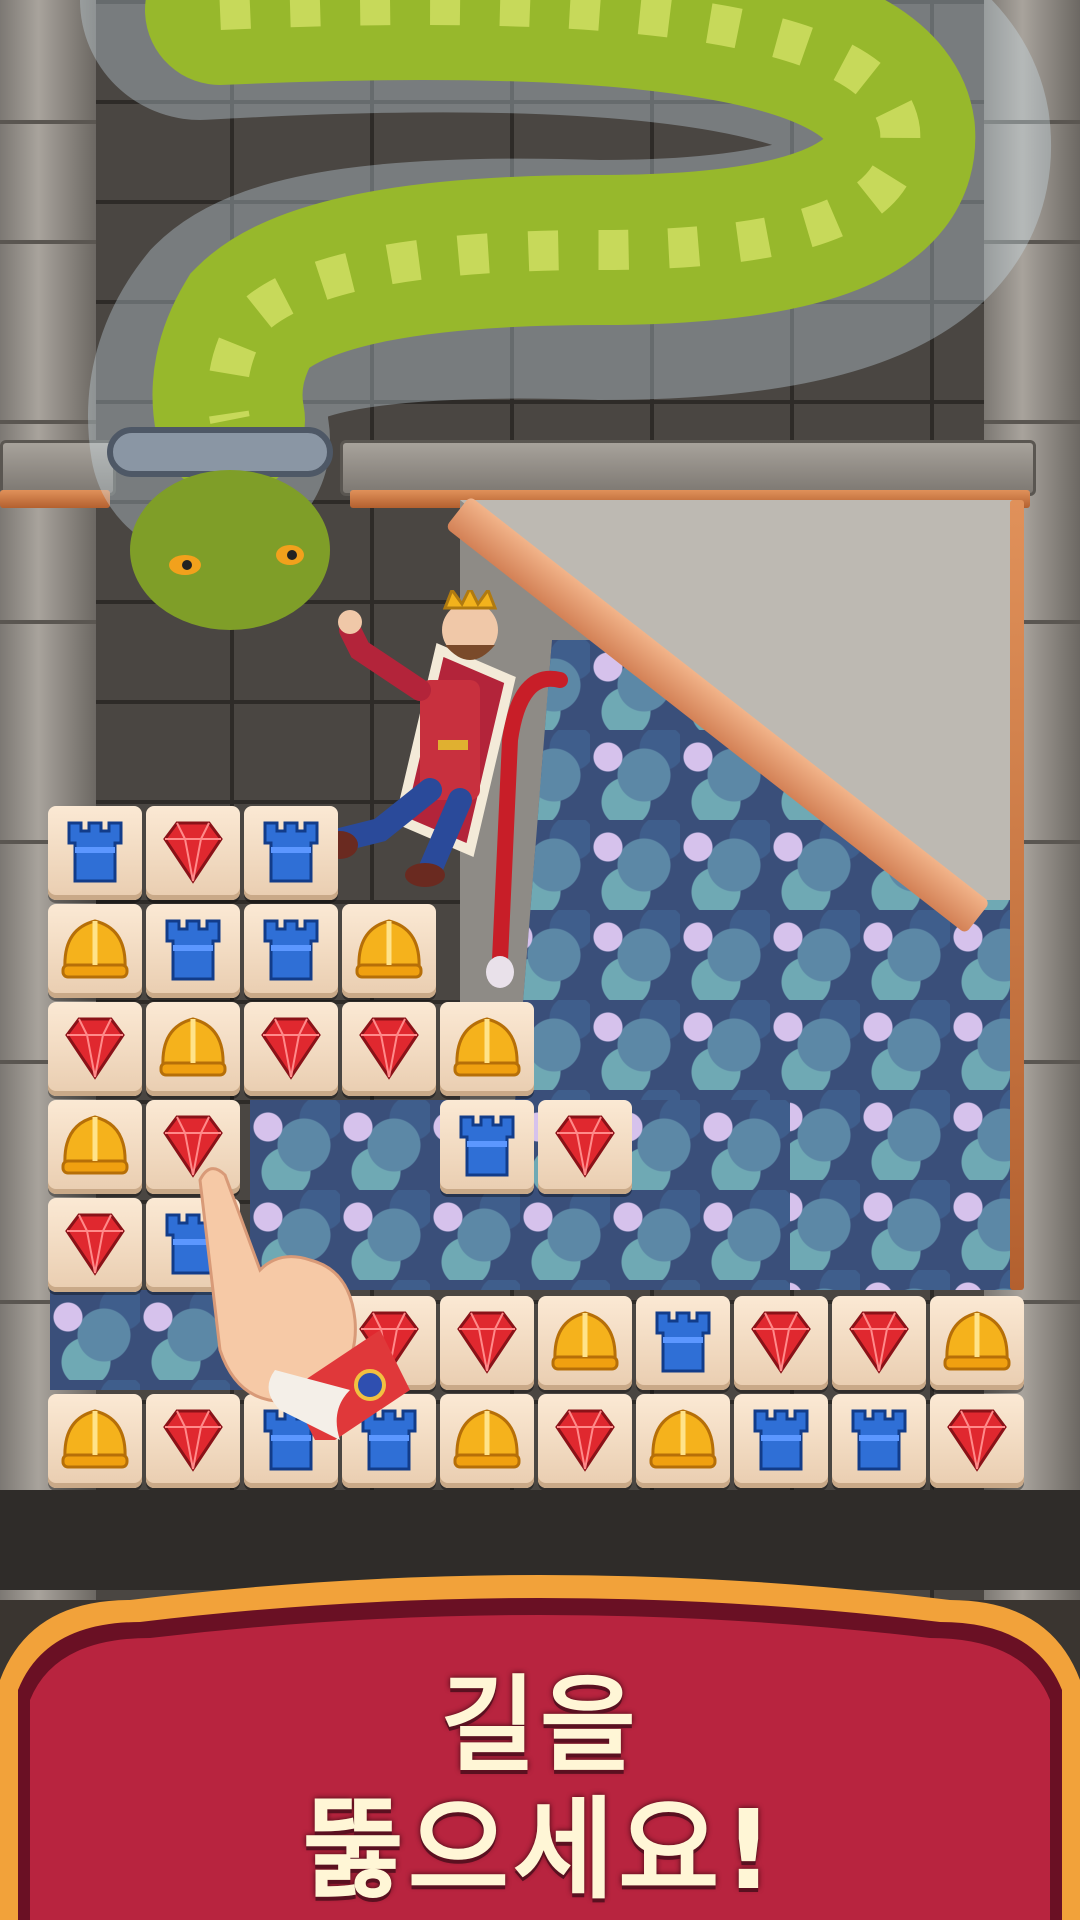  What do you see at coordinates (540, 1850) in the screenshot?
I see `banner-line-2: 뚫으세요!` at bounding box center [540, 1850].